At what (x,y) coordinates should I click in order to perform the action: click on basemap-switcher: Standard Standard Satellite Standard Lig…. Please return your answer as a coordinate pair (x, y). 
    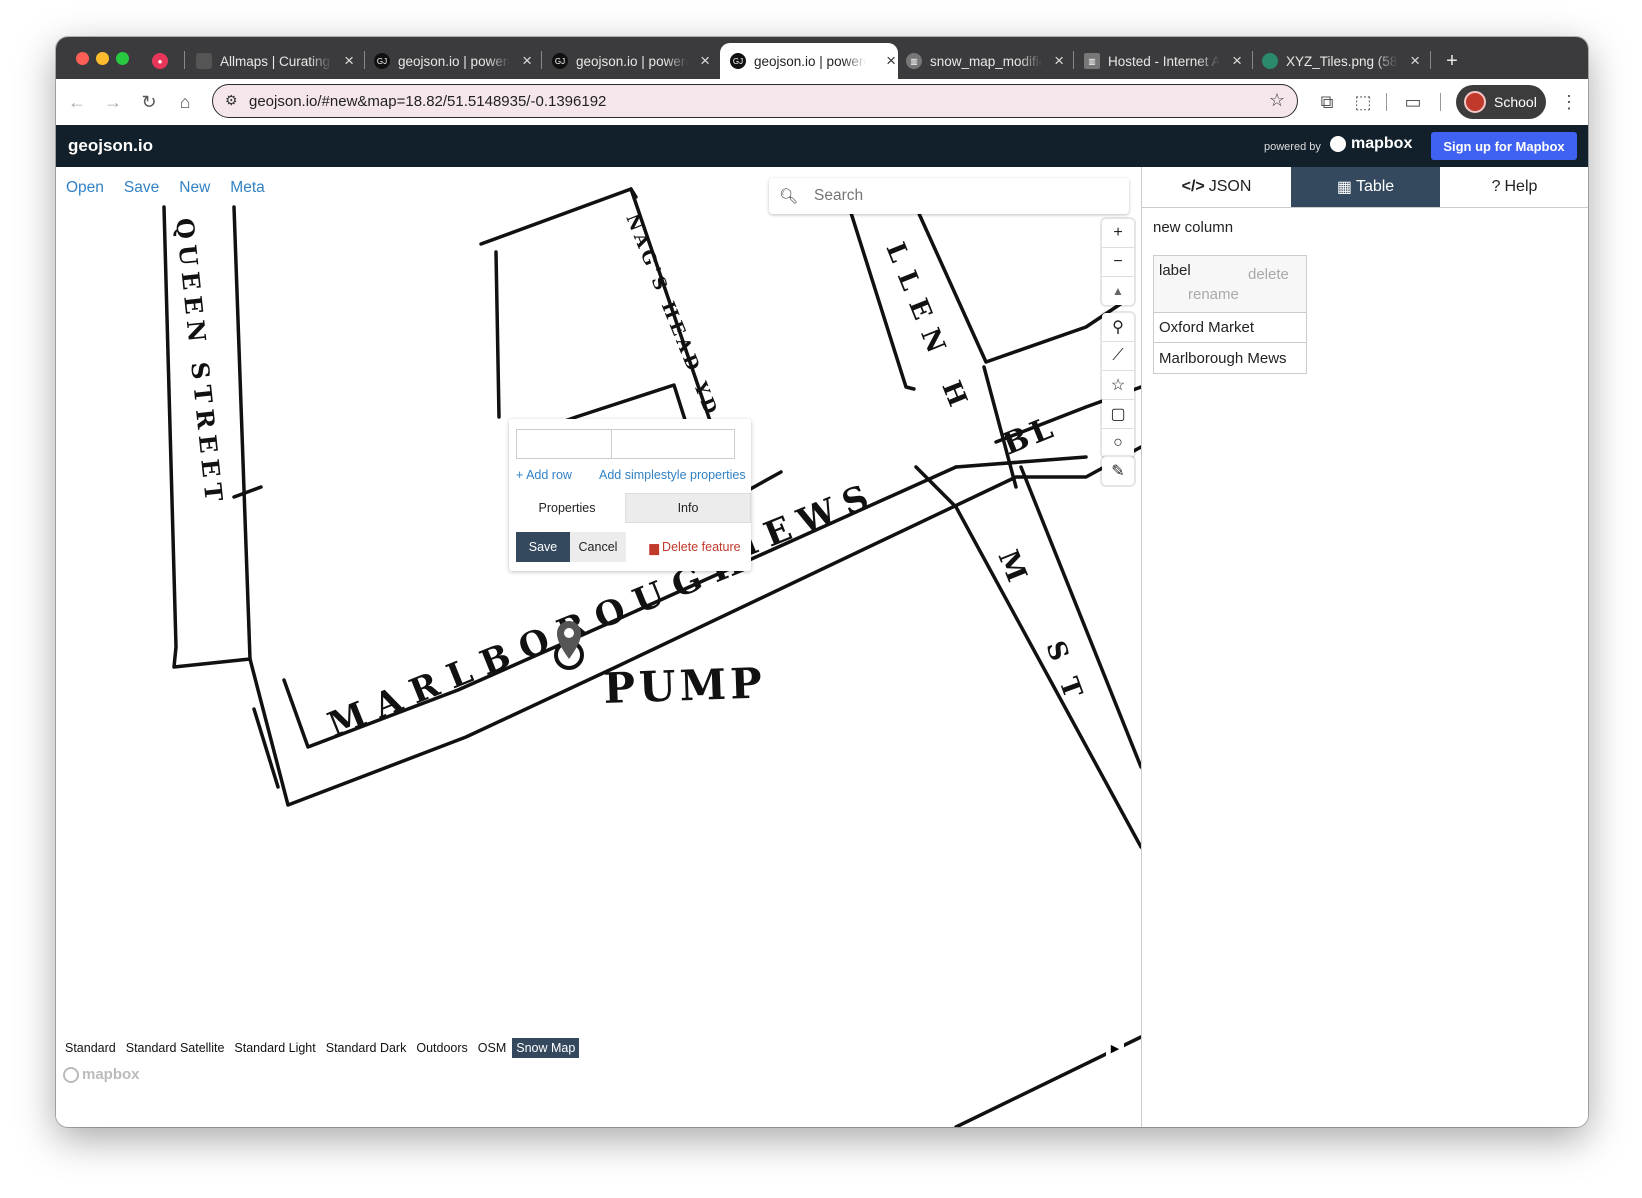
    Looking at the image, I should click on (321, 1048).